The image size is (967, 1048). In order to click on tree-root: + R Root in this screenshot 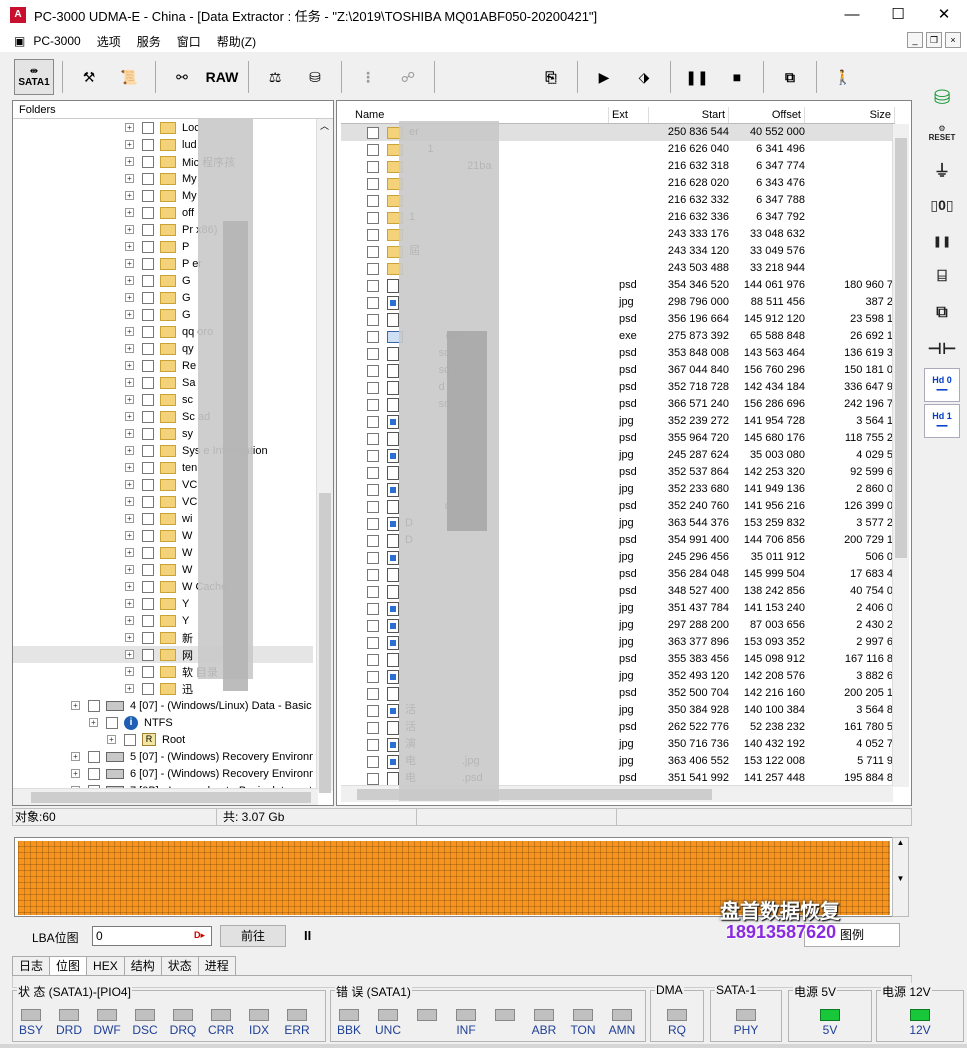, I will do `click(163, 739)`.